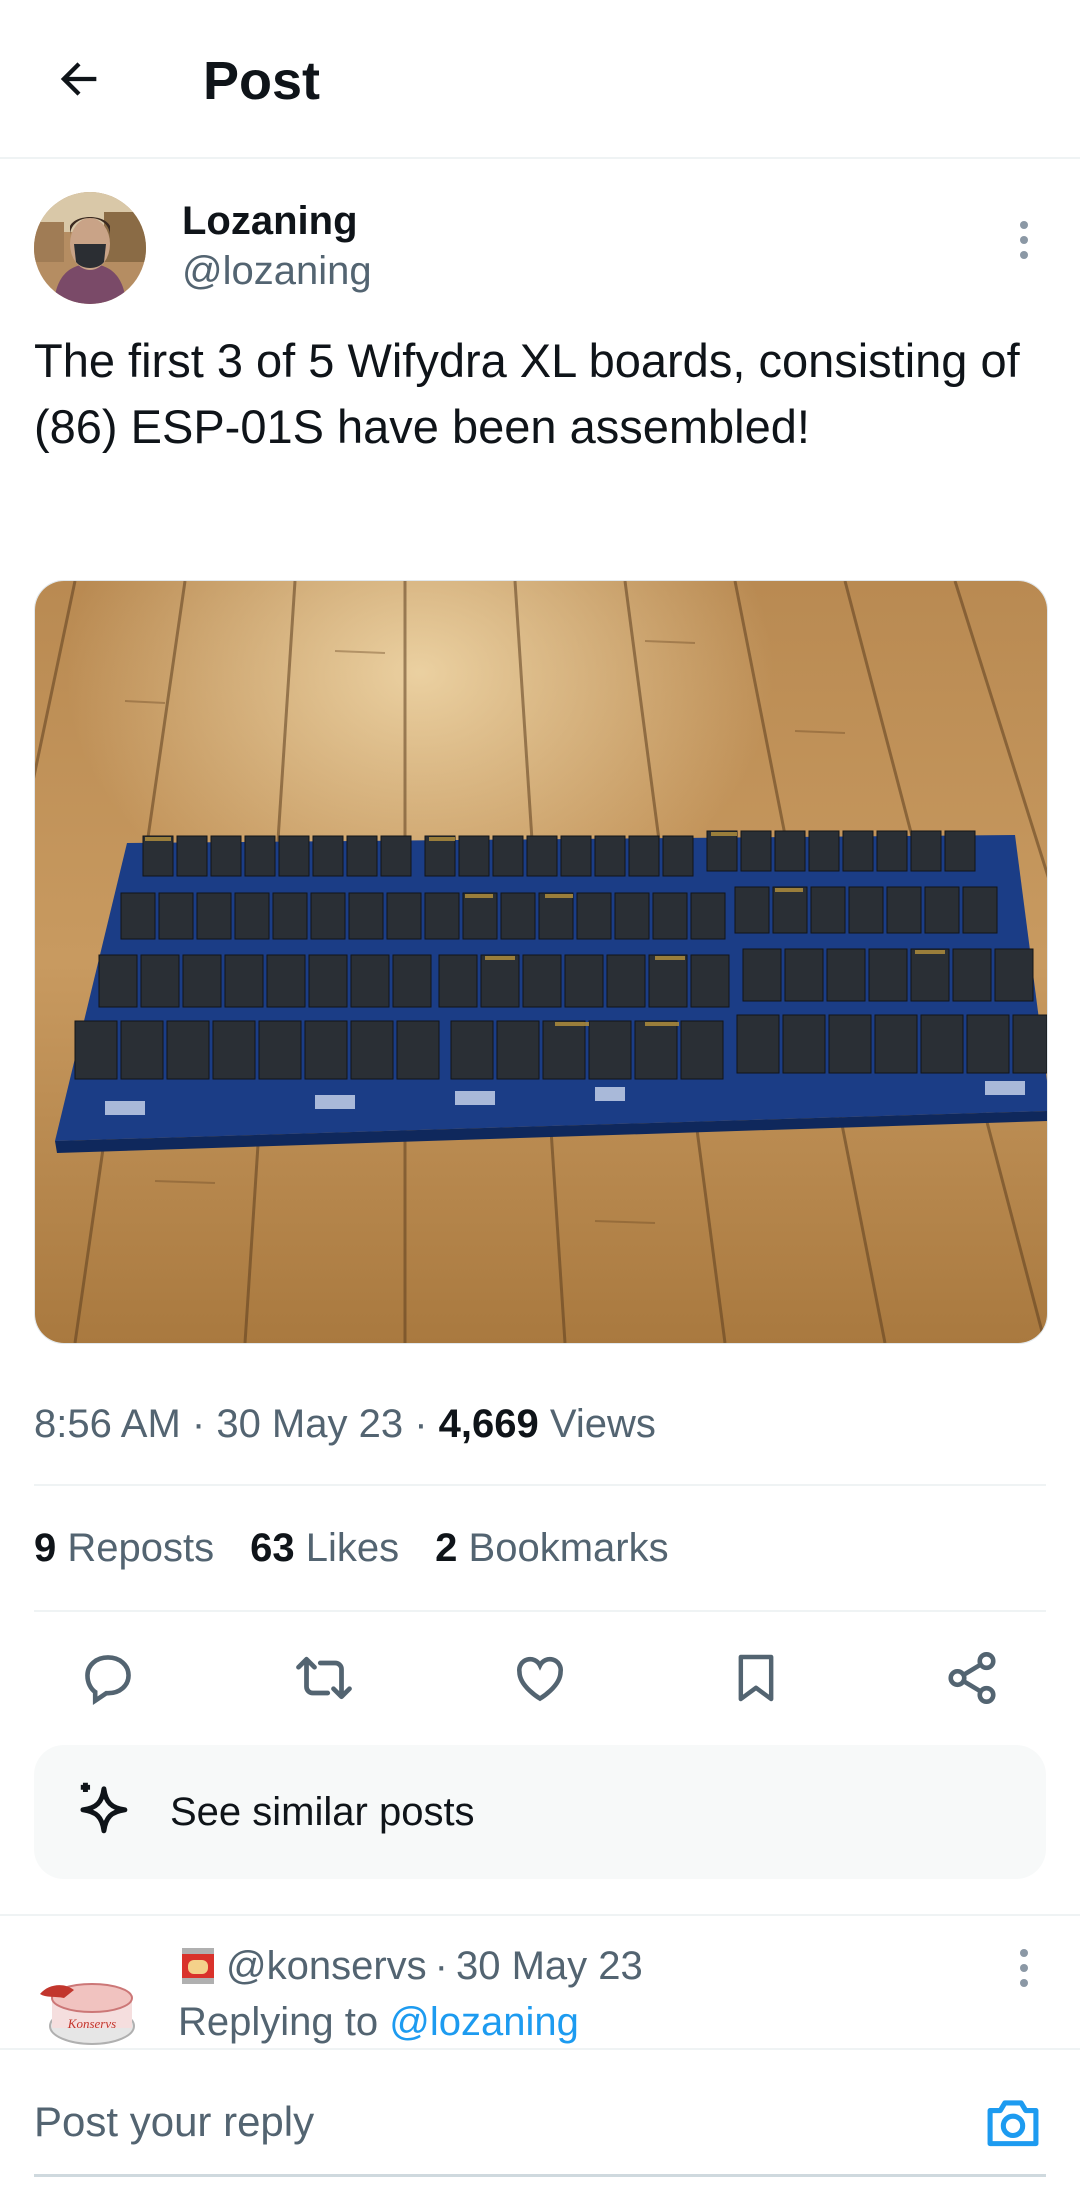  I want to click on reply-input: Post your reply, so click(174, 2122).